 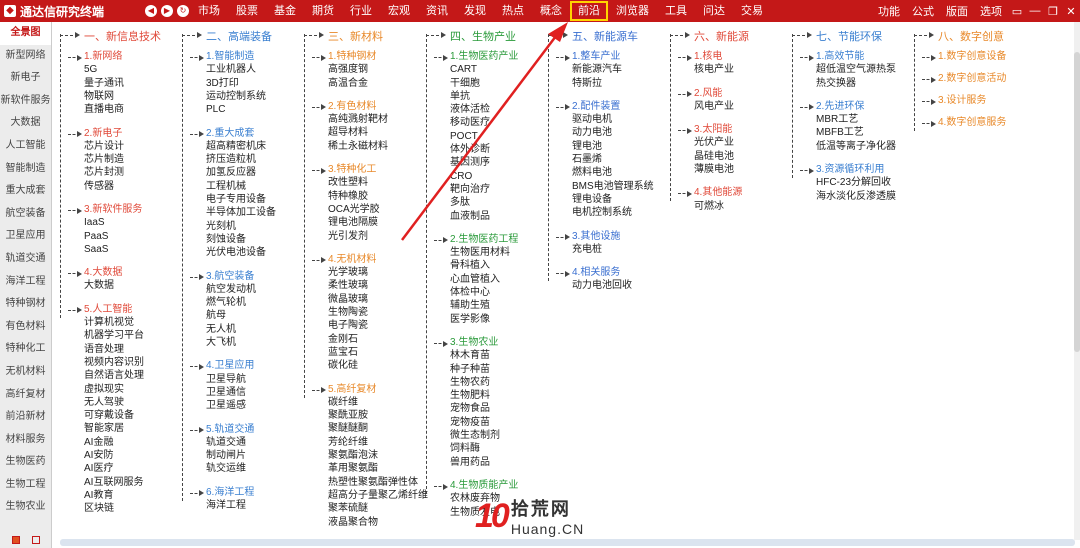 What do you see at coordinates (475, 395) in the screenshot?
I see `industry-item: 生物肥料` at bounding box center [475, 395].